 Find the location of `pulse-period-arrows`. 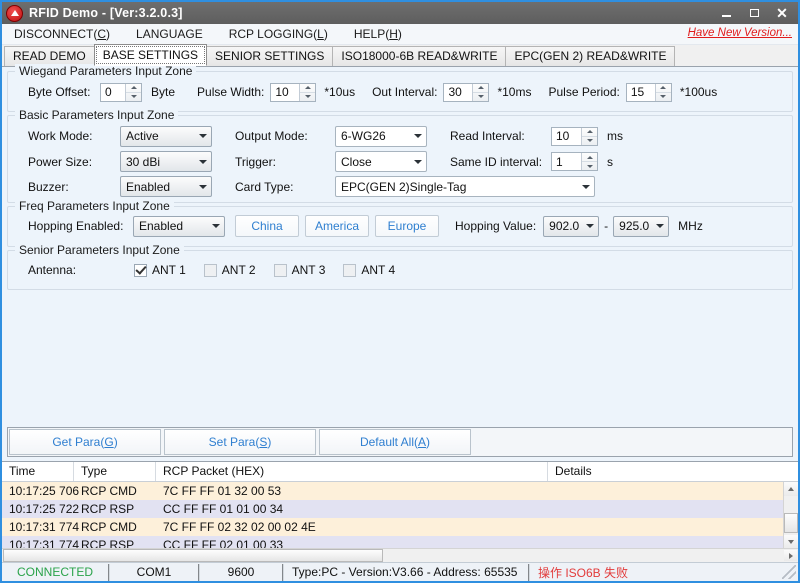

pulse-period-arrows is located at coordinates (662, 92).